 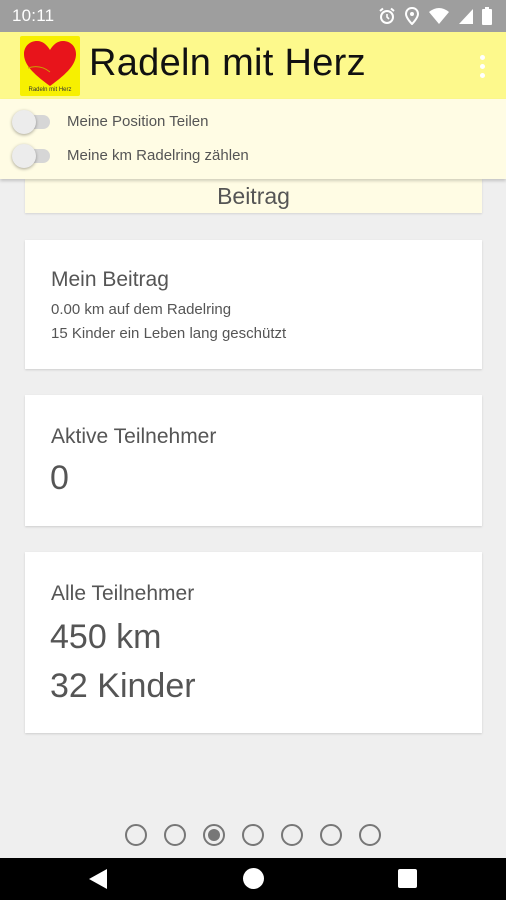 I want to click on back-icon, so click(x=98, y=879).